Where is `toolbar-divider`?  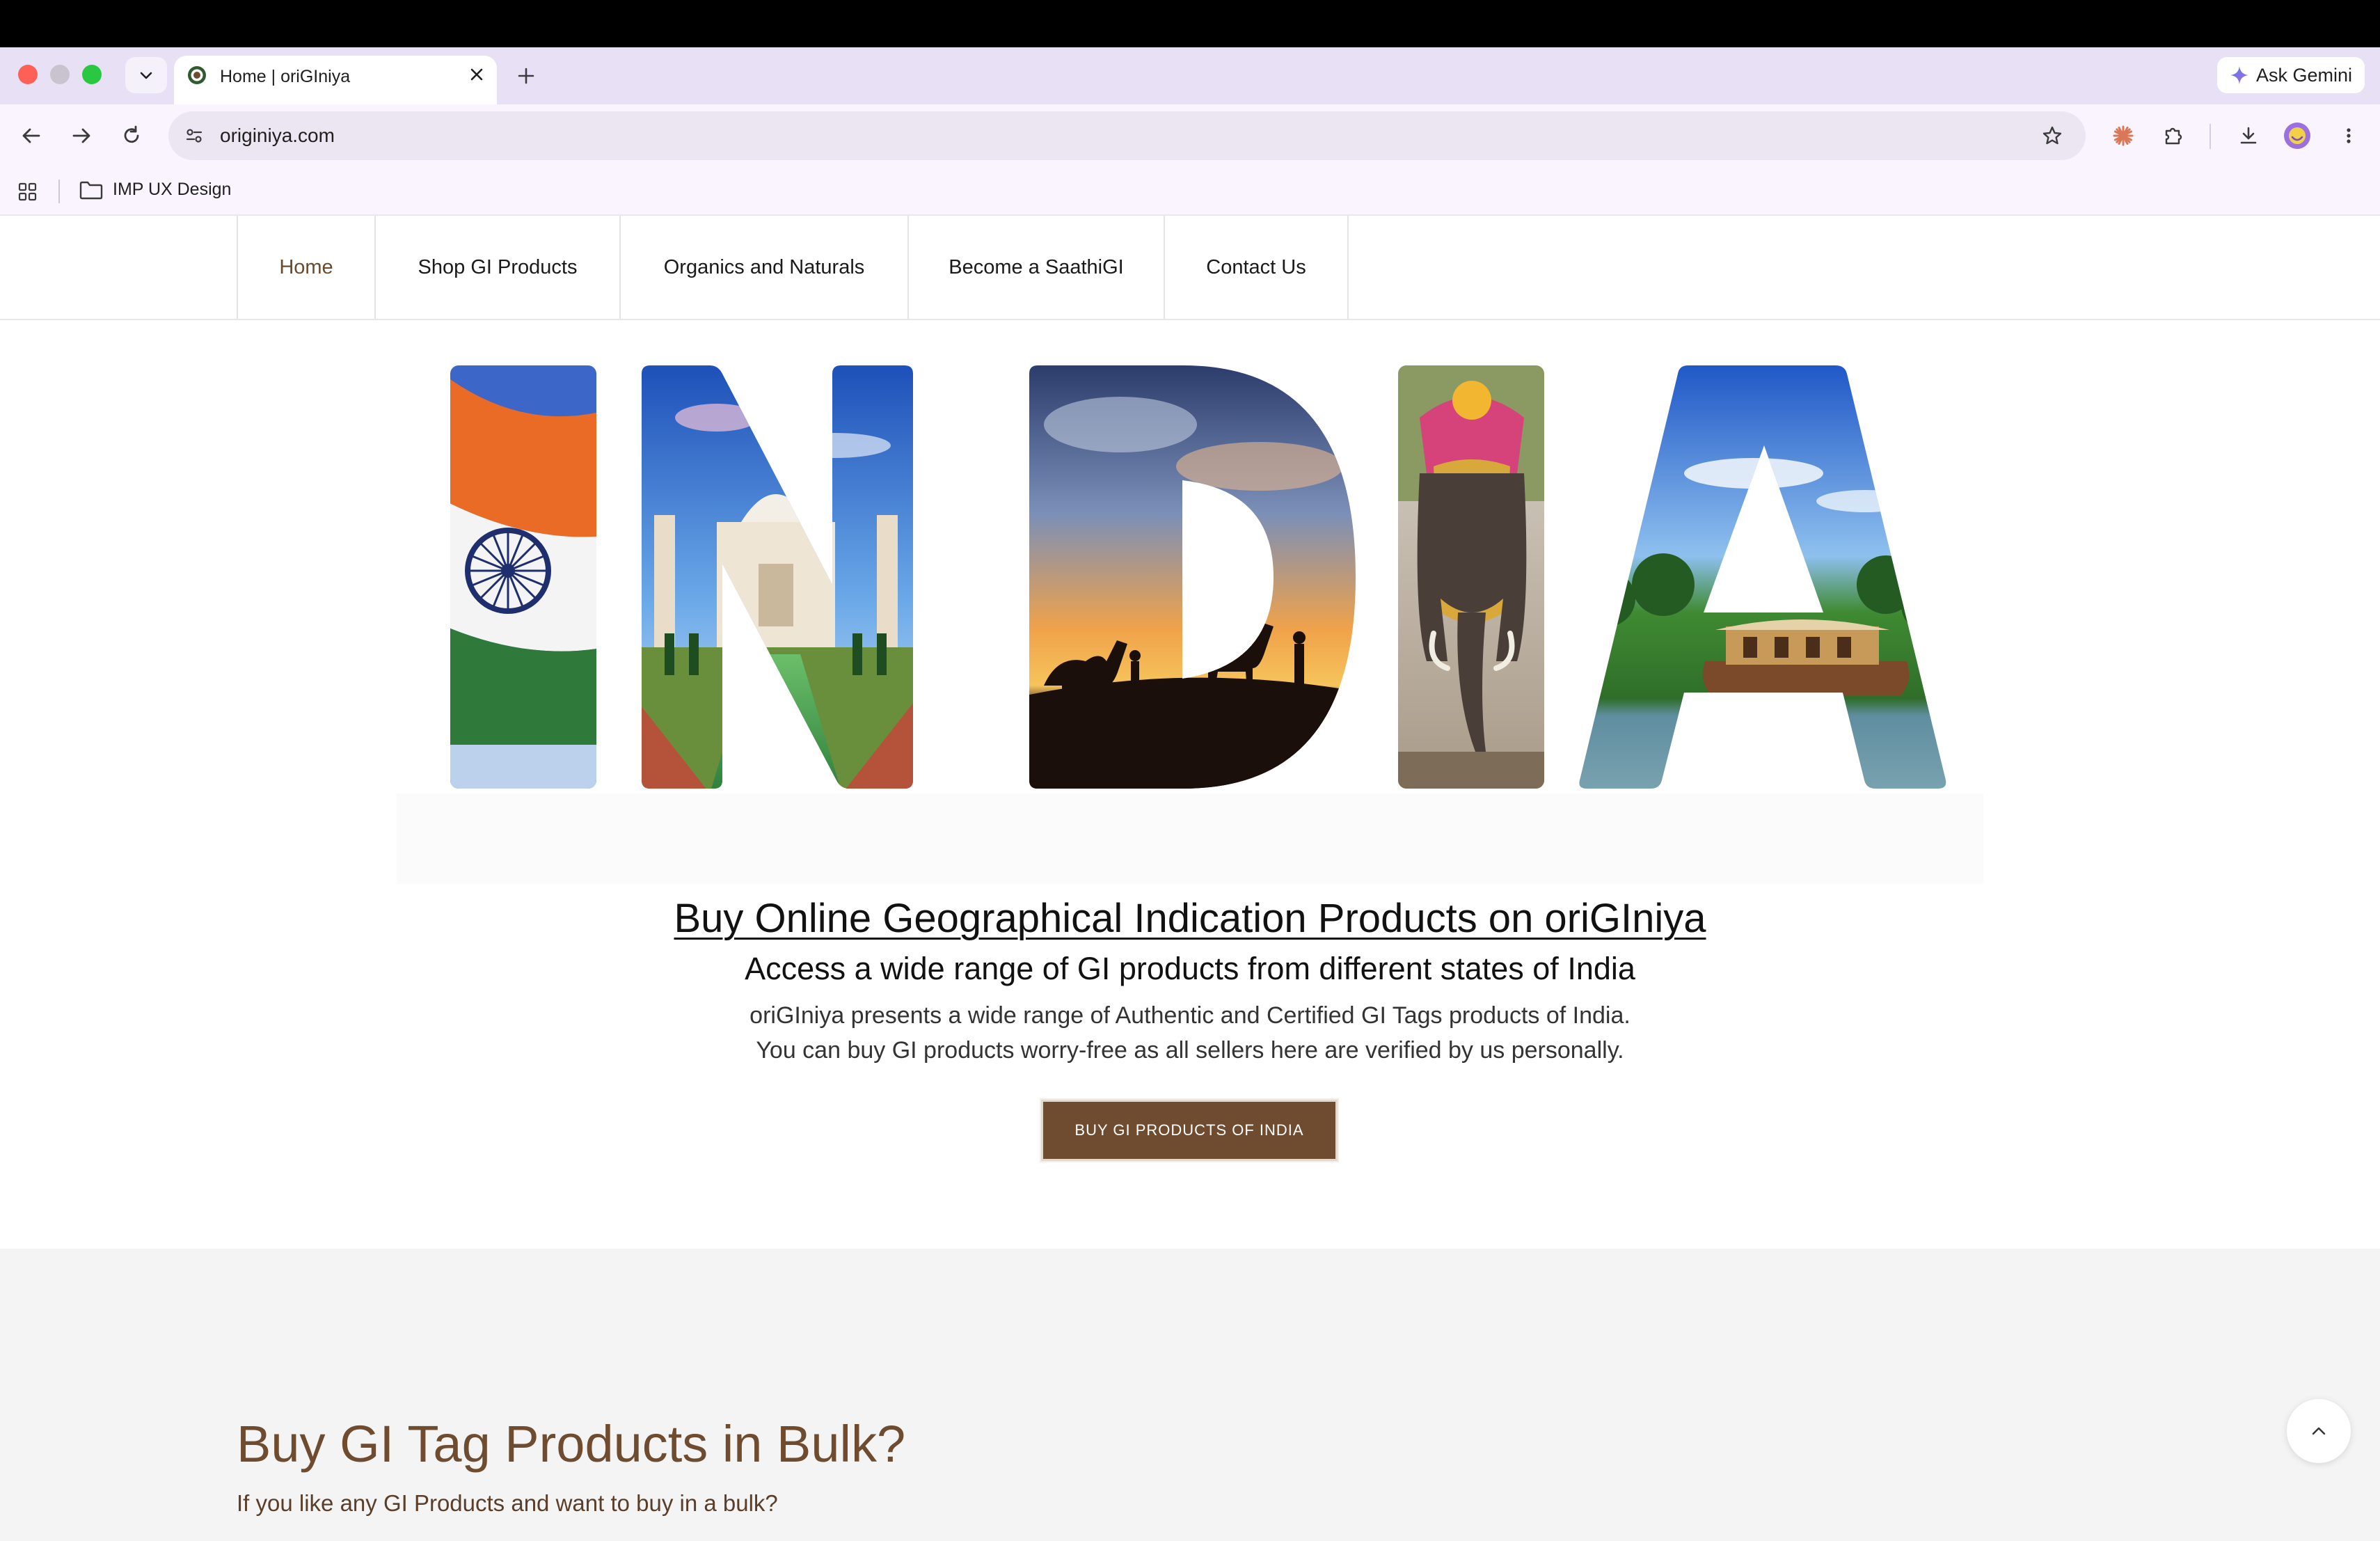 toolbar-divider is located at coordinates (2210, 136).